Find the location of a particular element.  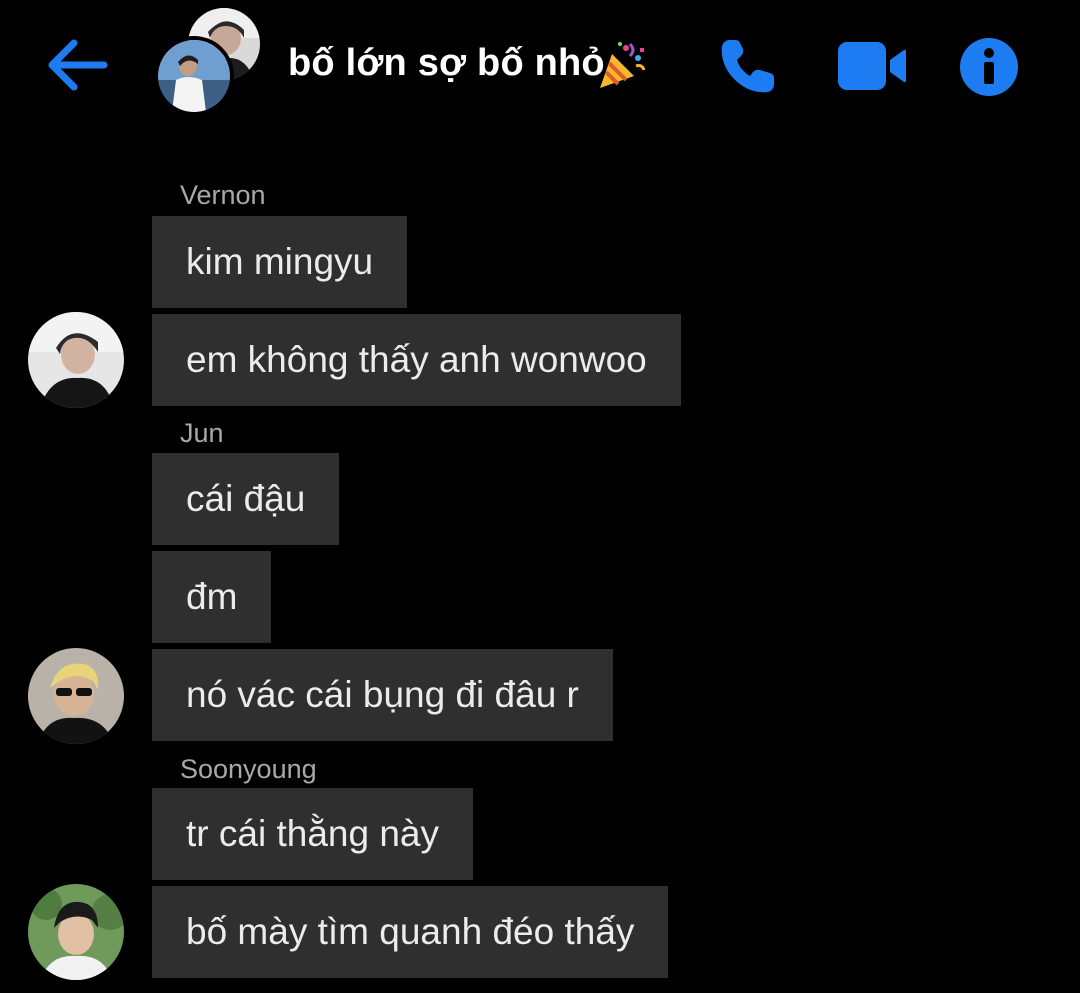

avatar-jun is located at coordinates (76, 696).